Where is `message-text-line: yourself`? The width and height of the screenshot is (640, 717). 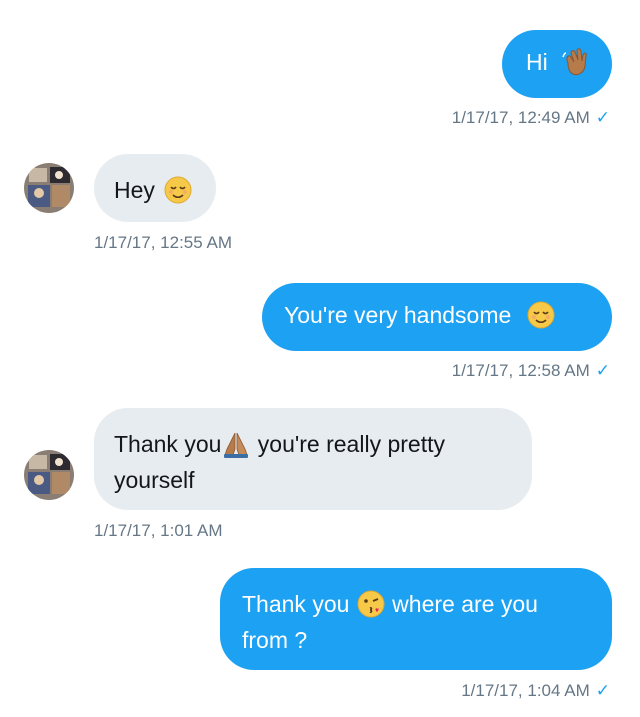 message-text-line: yourself is located at coordinates (323, 480).